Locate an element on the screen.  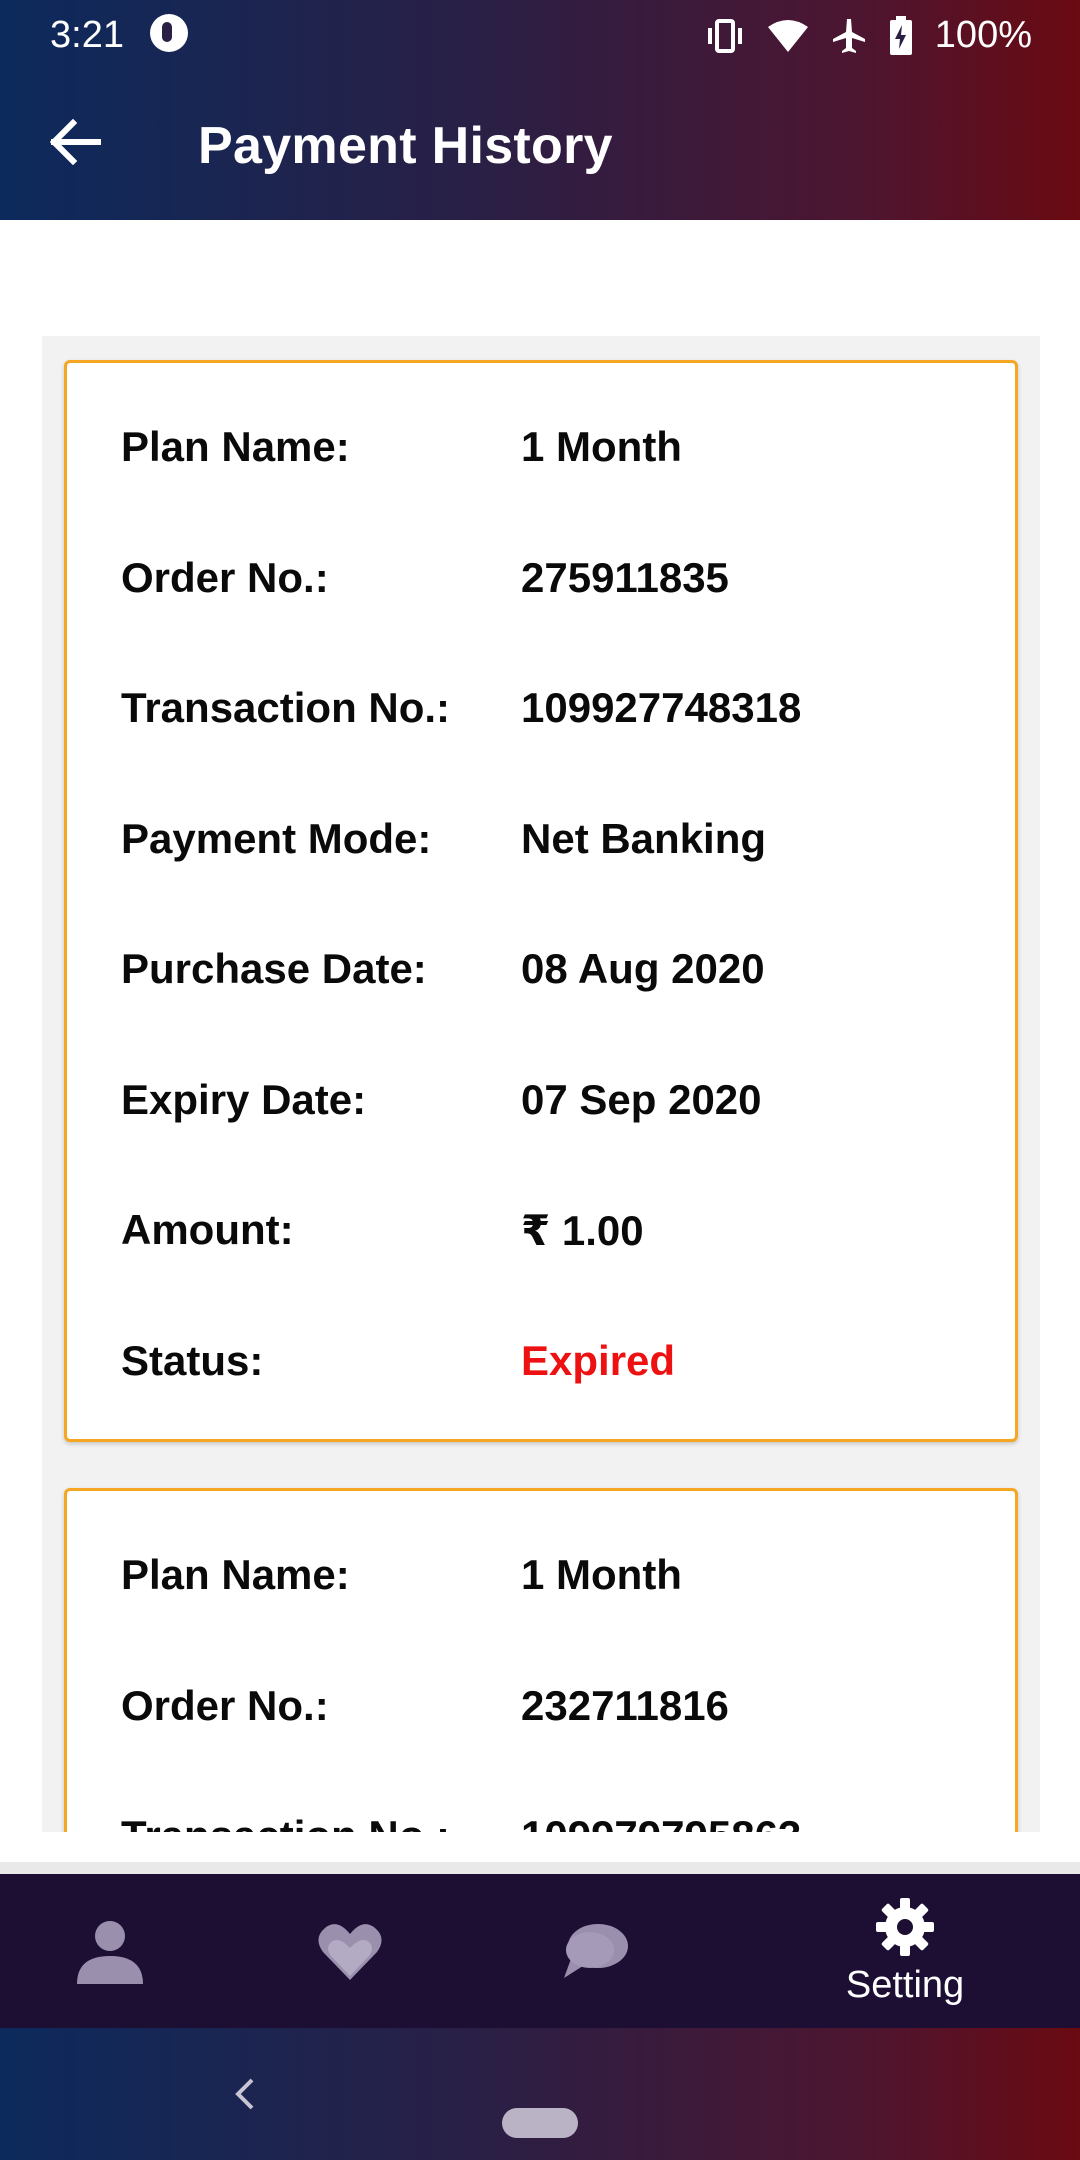
payment-row-transaction-no: Transaction No.: 109979795863 is located at coordinates (551, 1822).